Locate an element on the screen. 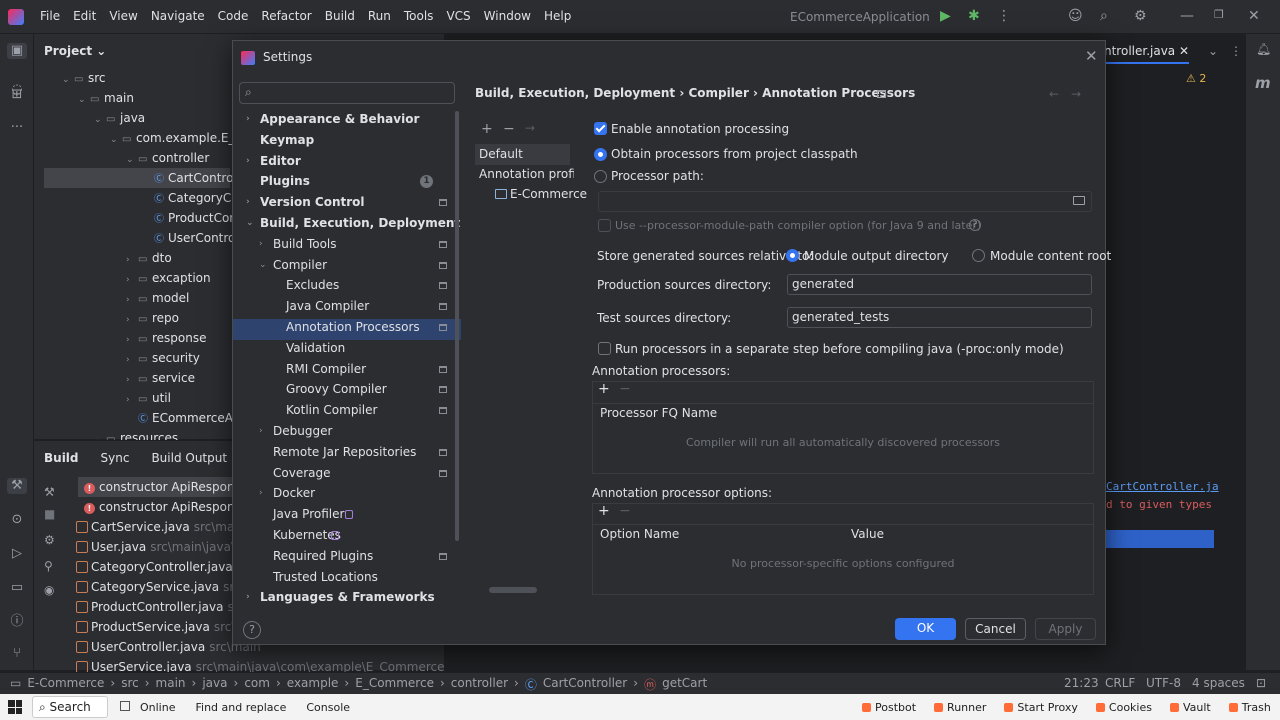 Image resolution: width=1280 pixels, height=720 pixels. services-tool-icon: ⊙ is located at coordinates (17, 520).